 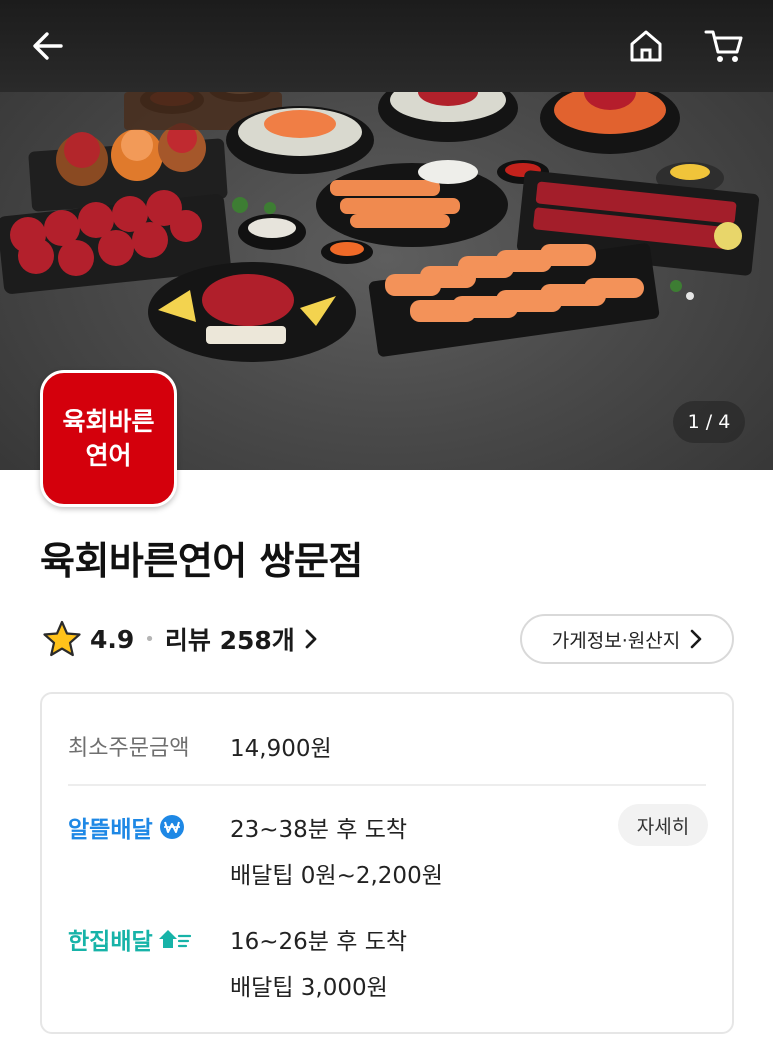 I want to click on service-saver-delivery: 알뜰배달, so click(x=126, y=827).